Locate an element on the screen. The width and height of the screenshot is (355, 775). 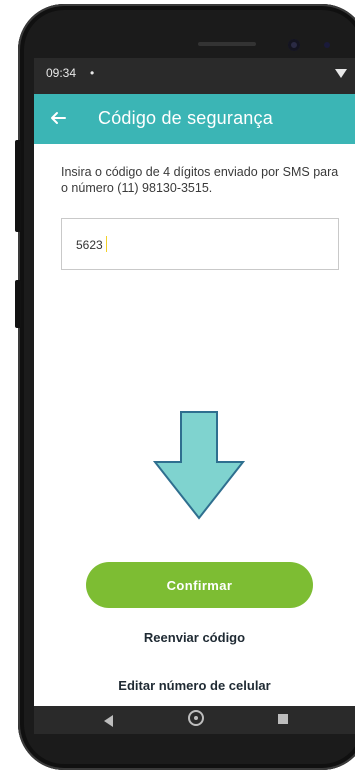
code-field is located at coordinates (200, 244).